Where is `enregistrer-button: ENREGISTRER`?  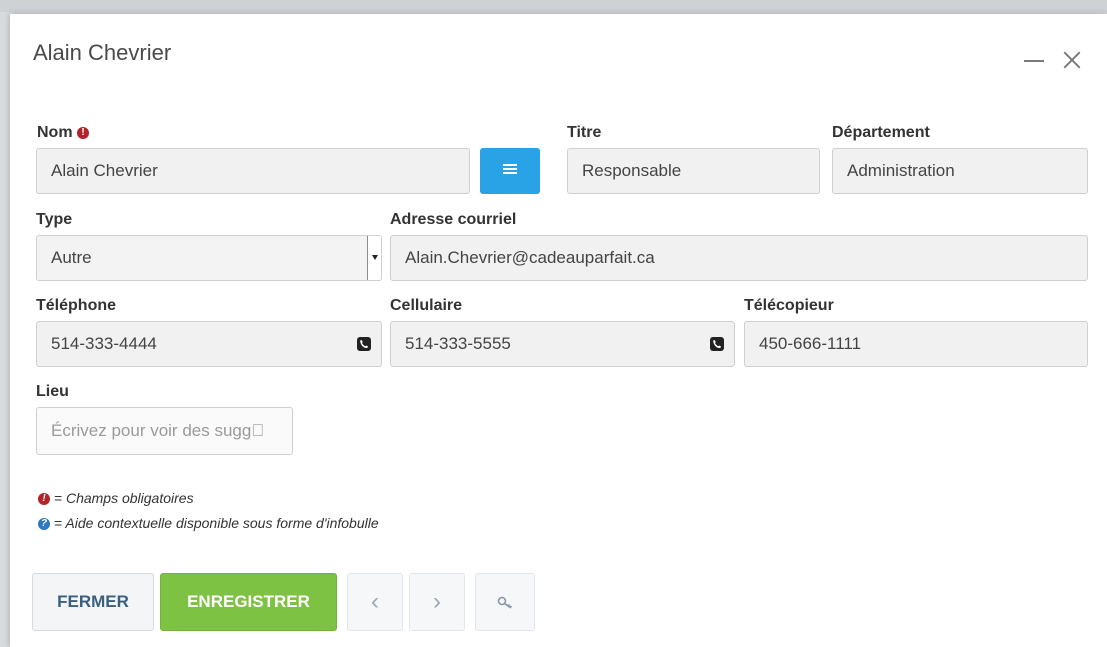
enregistrer-button: ENREGISTRER is located at coordinates (248, 602).